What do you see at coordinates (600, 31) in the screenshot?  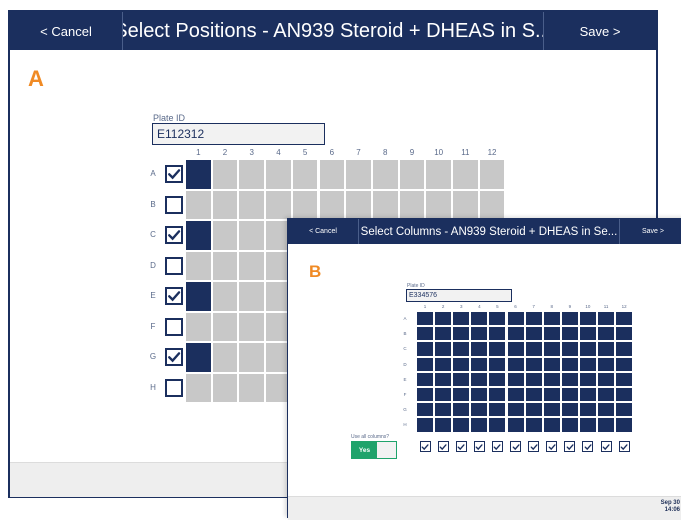 I see `save-button: Save >` at bounding box center [600, 31].